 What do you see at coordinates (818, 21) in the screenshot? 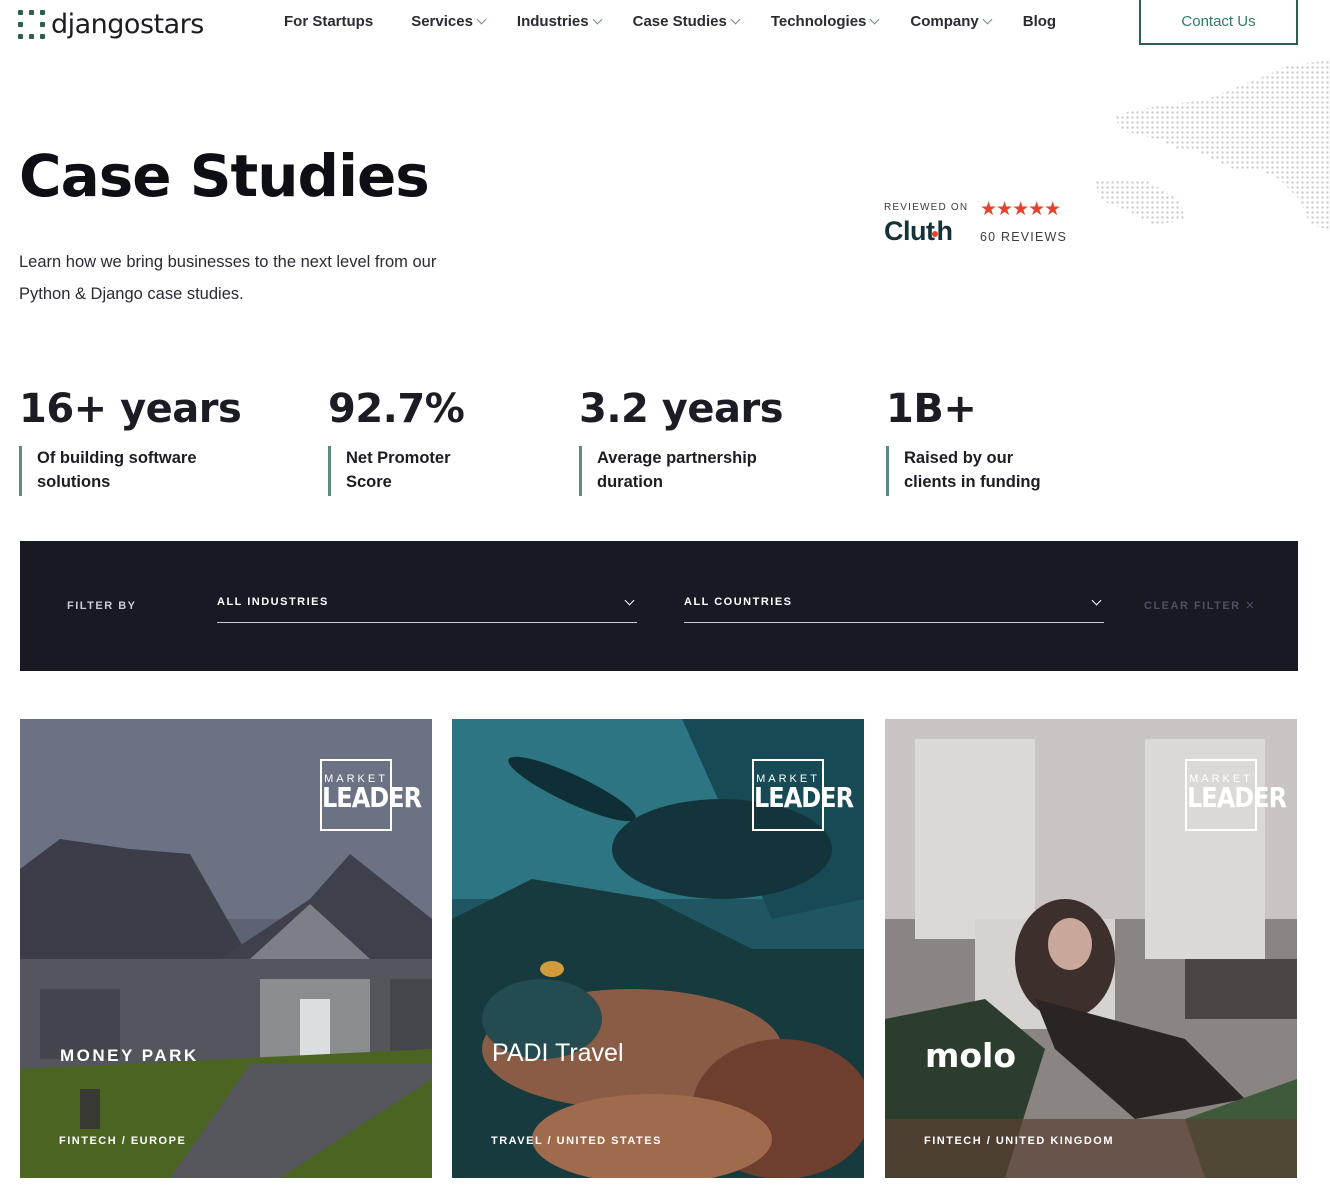
I see `nav-label: Technologies` at bounding box center [818, 21].